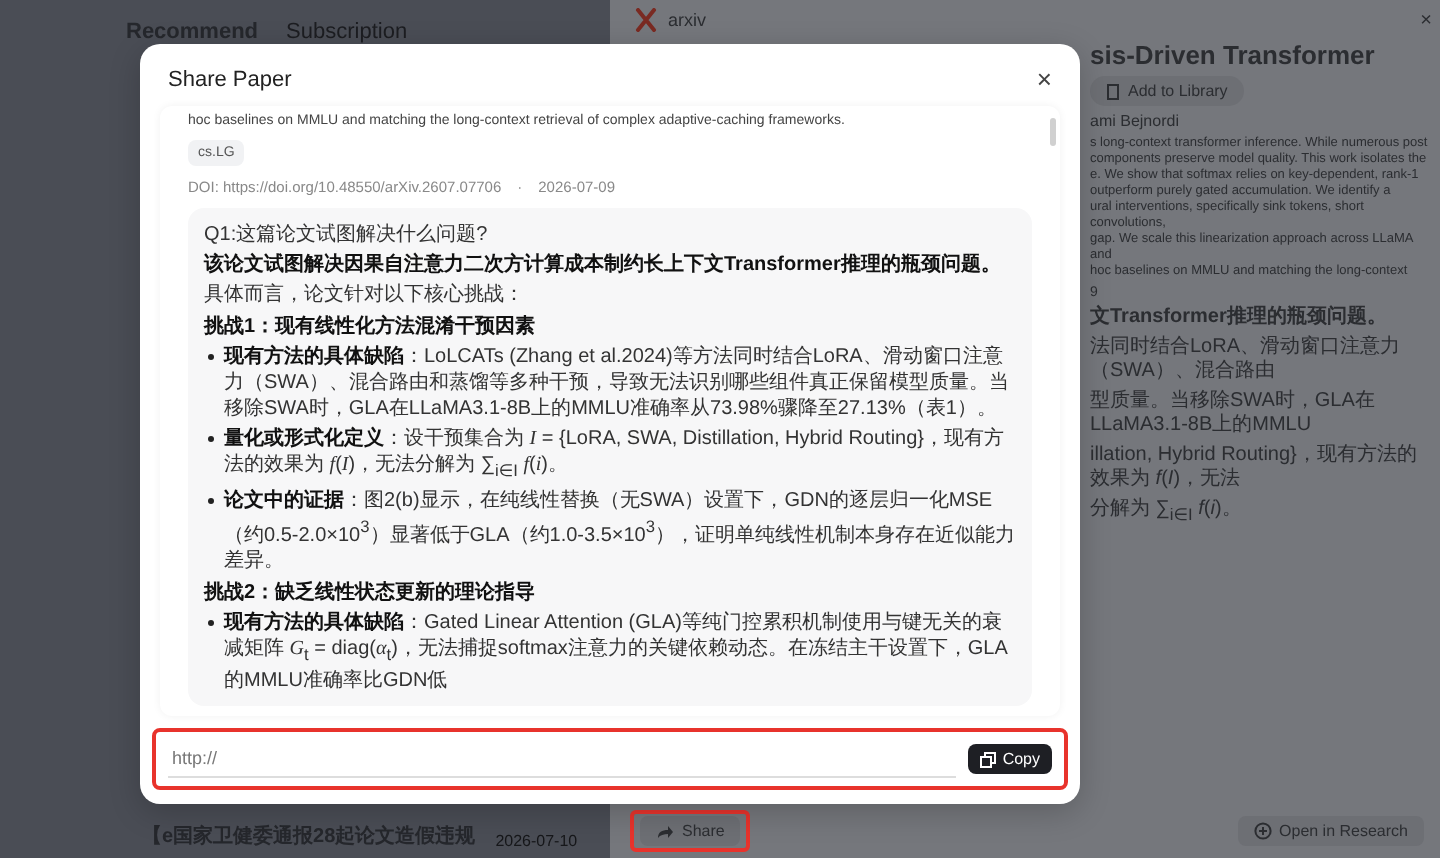 The width and height of the screenshot is (1440, 858). Describe the element at coordinates (1113, 91) in the screenshot. I see `book-icon` at that location.